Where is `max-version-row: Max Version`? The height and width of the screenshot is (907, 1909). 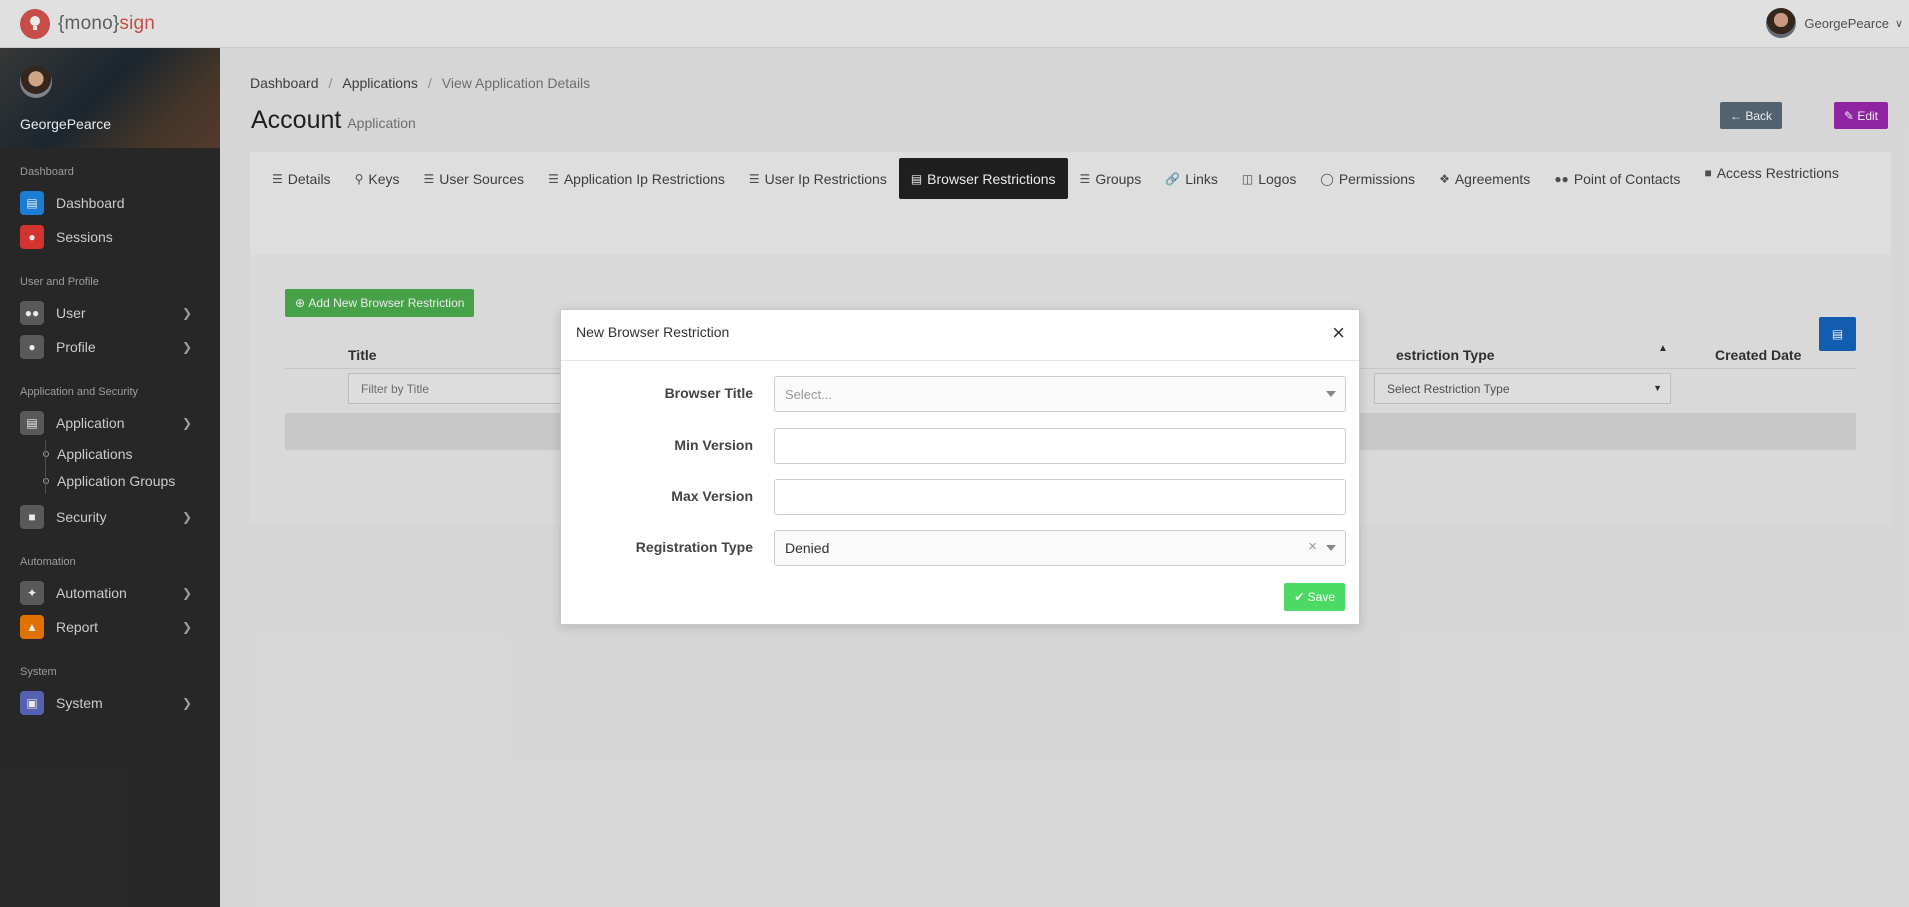 max-version-row: Max Version is located at coordinates (961, 497).